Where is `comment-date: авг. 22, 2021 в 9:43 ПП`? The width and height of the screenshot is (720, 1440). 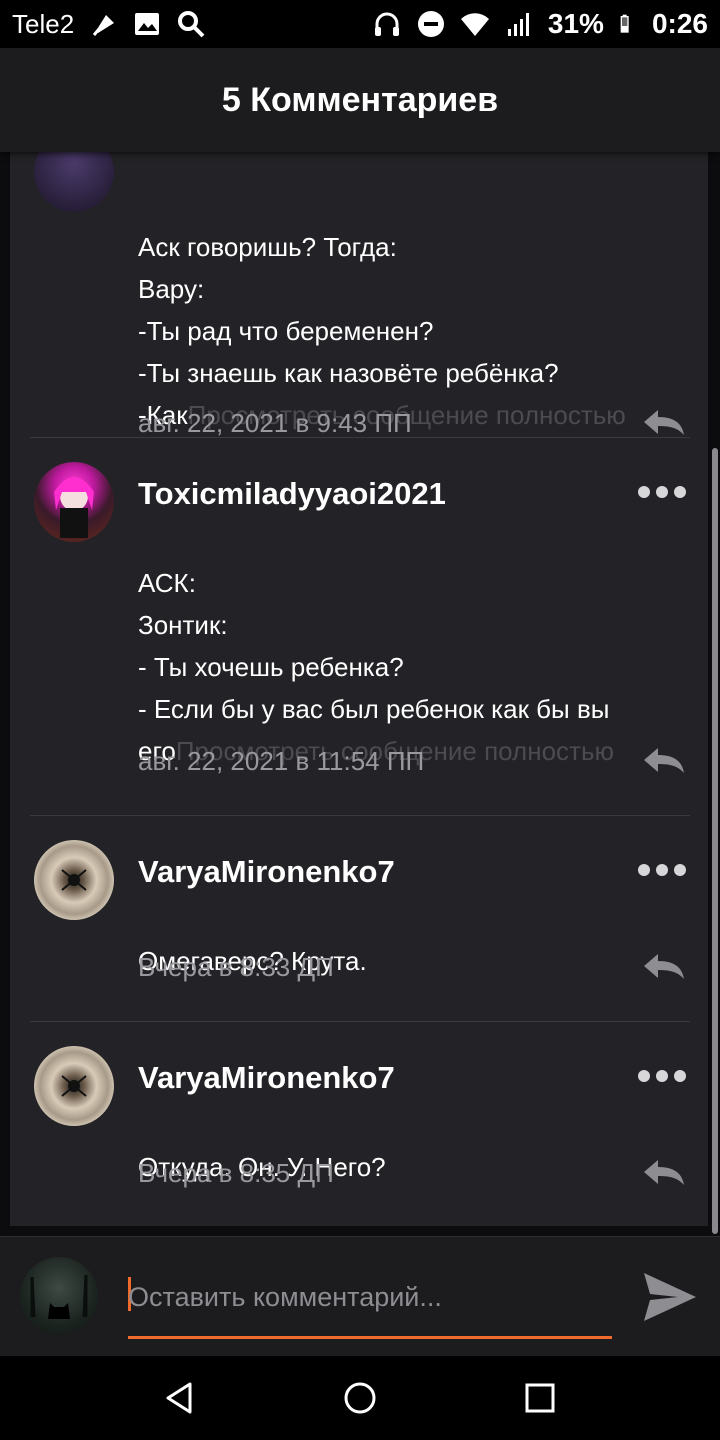
comment-date: авг. 22, 2021 в 9:43 ПП is located at coordinates (275, 423).